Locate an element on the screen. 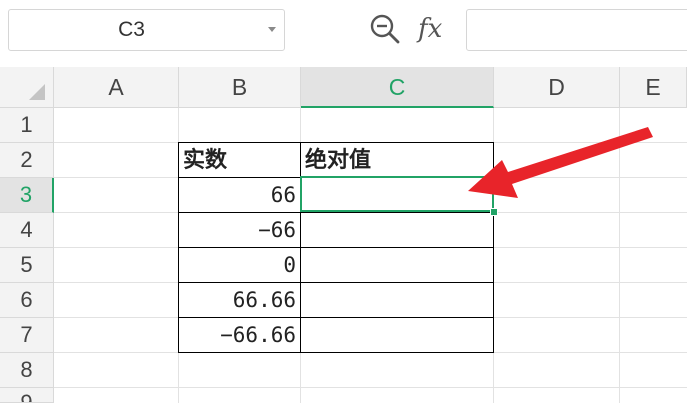 This screenshot has width=687, height=403. row-header-5: 5 is located at coordinates (27, 265).